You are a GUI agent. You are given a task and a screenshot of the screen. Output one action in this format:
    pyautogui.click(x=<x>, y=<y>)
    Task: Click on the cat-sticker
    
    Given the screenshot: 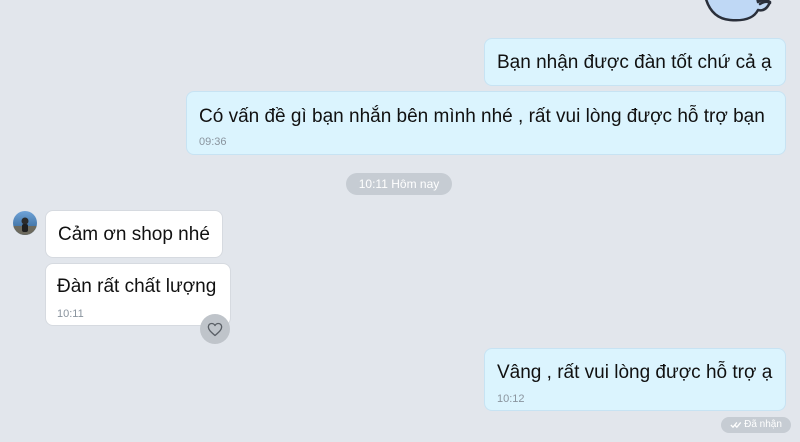 What is the action you would take?
    pyautogui.click(x=738, y=11)
    